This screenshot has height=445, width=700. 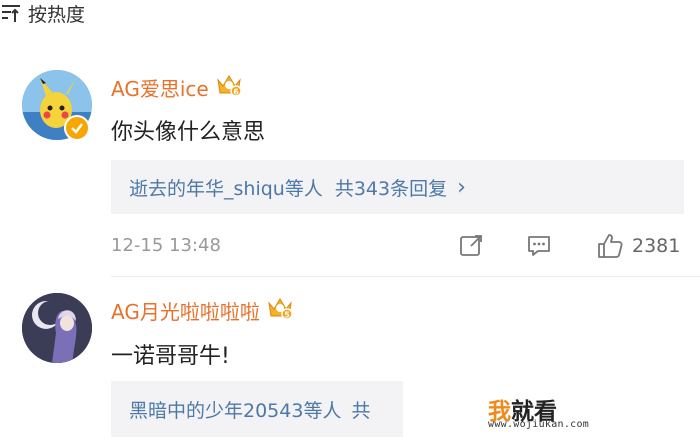 I want to click on watermark-logo: 我就看 www.wojiukan.com, so click(x=543, y=412).